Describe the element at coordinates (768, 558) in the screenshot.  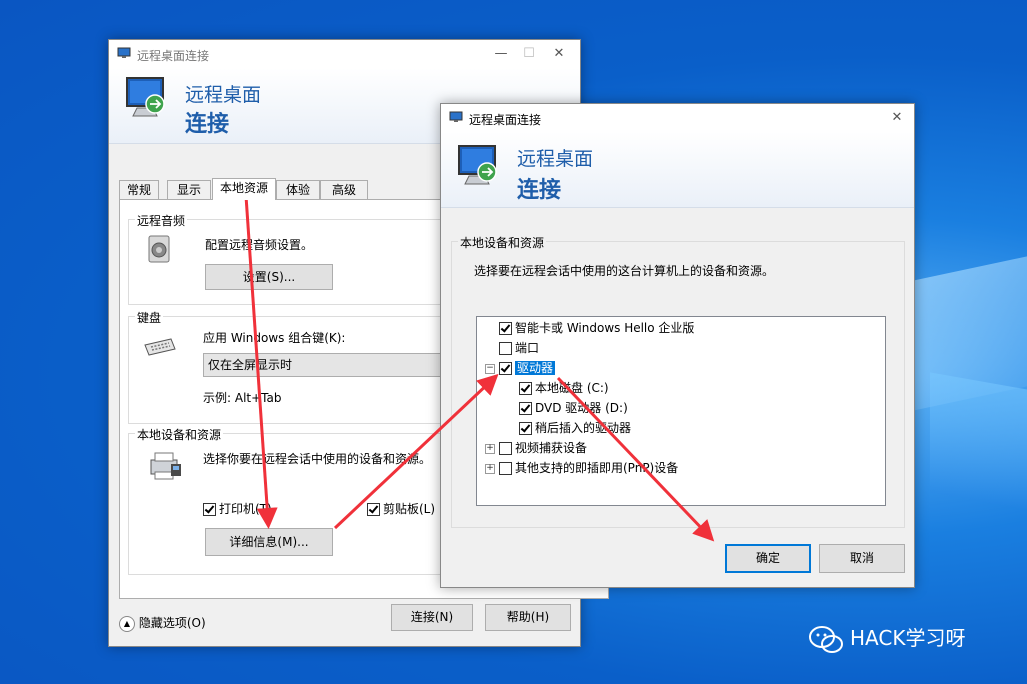
I see `ok-button: 确定` at that location.